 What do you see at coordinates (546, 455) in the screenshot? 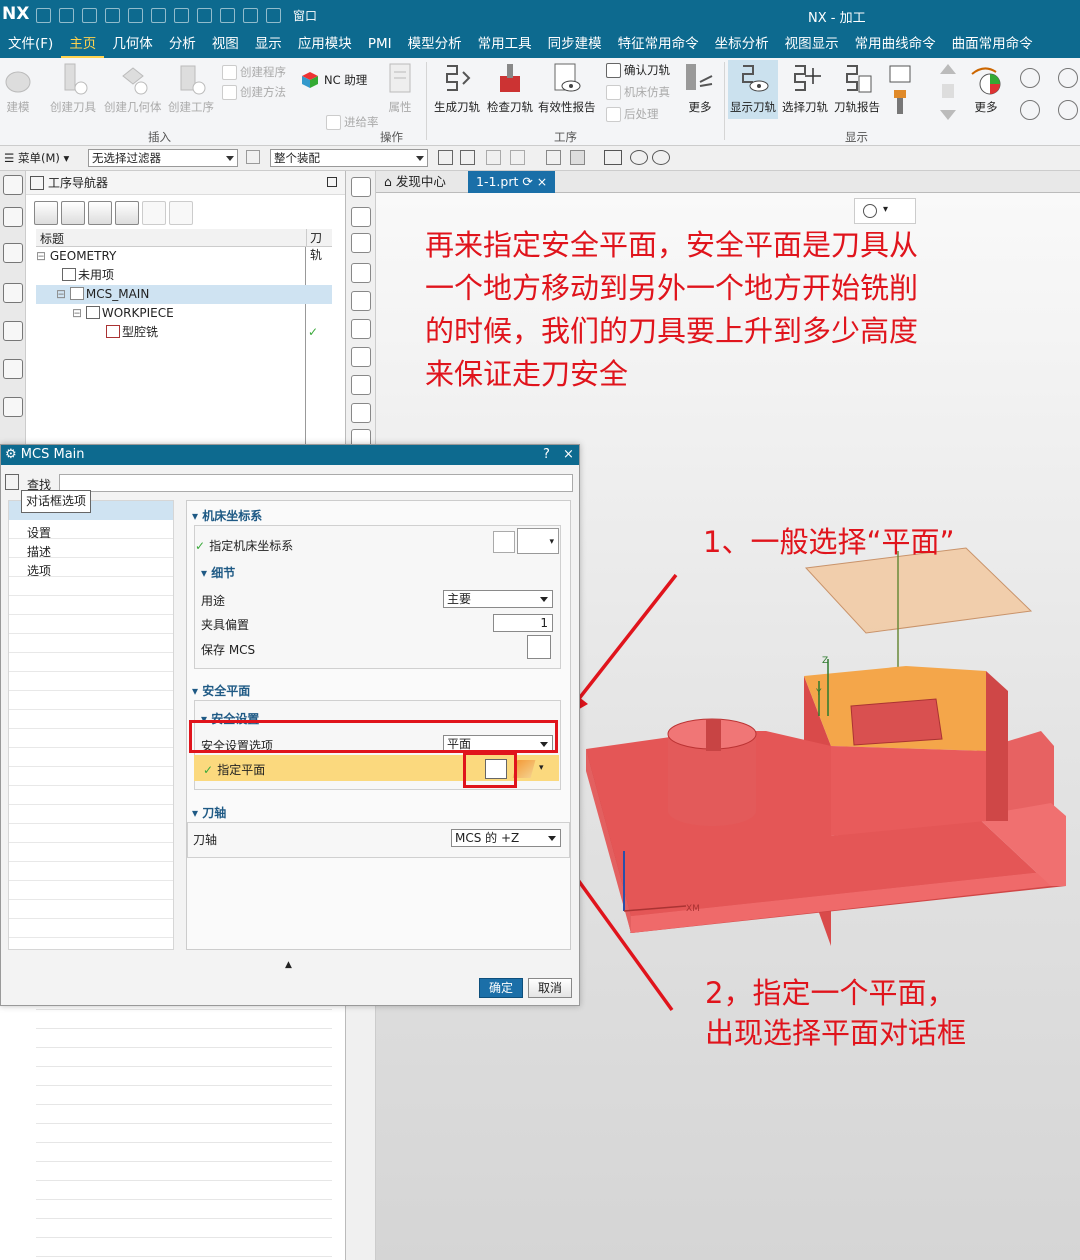
I see `help-button: ?` at bounding box center [546, 455].